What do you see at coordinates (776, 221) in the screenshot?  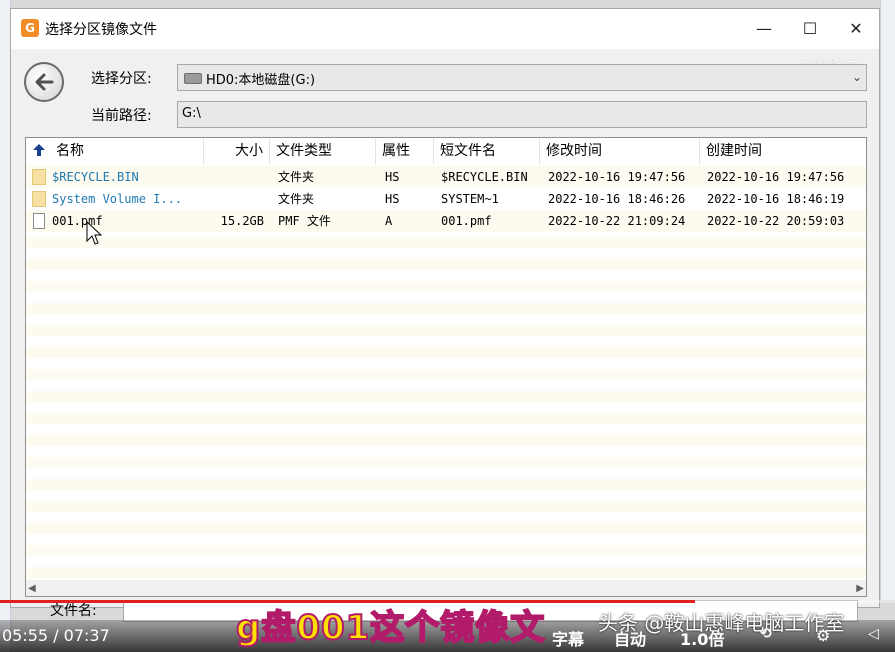 I see `file-created: 2022-10-22 20:59:03` at bounding box center [776, 221].